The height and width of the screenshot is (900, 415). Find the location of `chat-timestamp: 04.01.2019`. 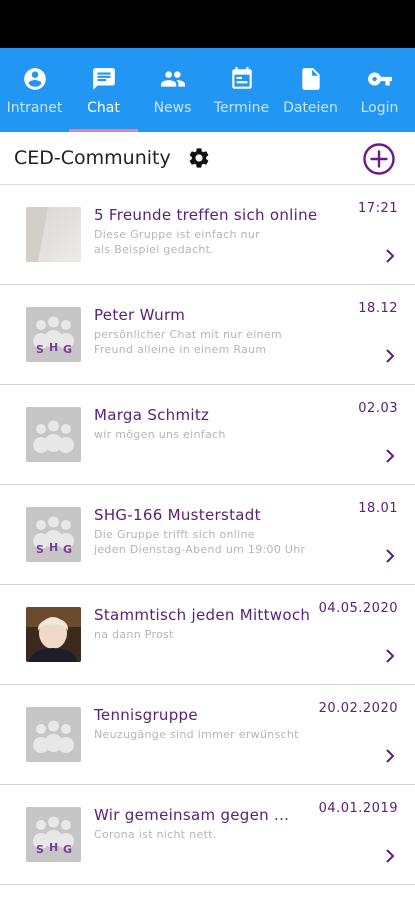

chat-timestamp: 04.01.2019 is located at coordinates (358, 808).